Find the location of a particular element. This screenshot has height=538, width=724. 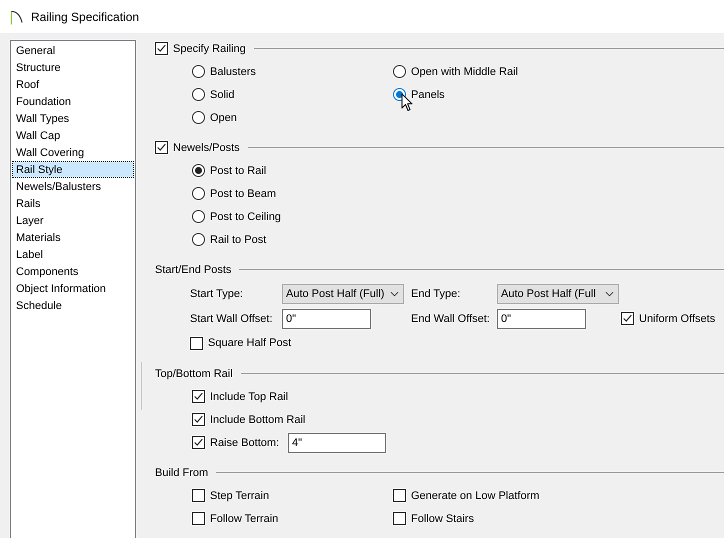

option-label: Square Half Post is located at coordinates (250, 343).